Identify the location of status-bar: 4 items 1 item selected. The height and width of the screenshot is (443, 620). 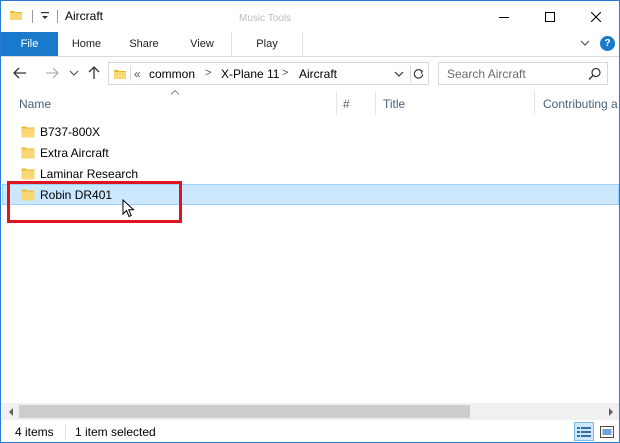
(310, 431).